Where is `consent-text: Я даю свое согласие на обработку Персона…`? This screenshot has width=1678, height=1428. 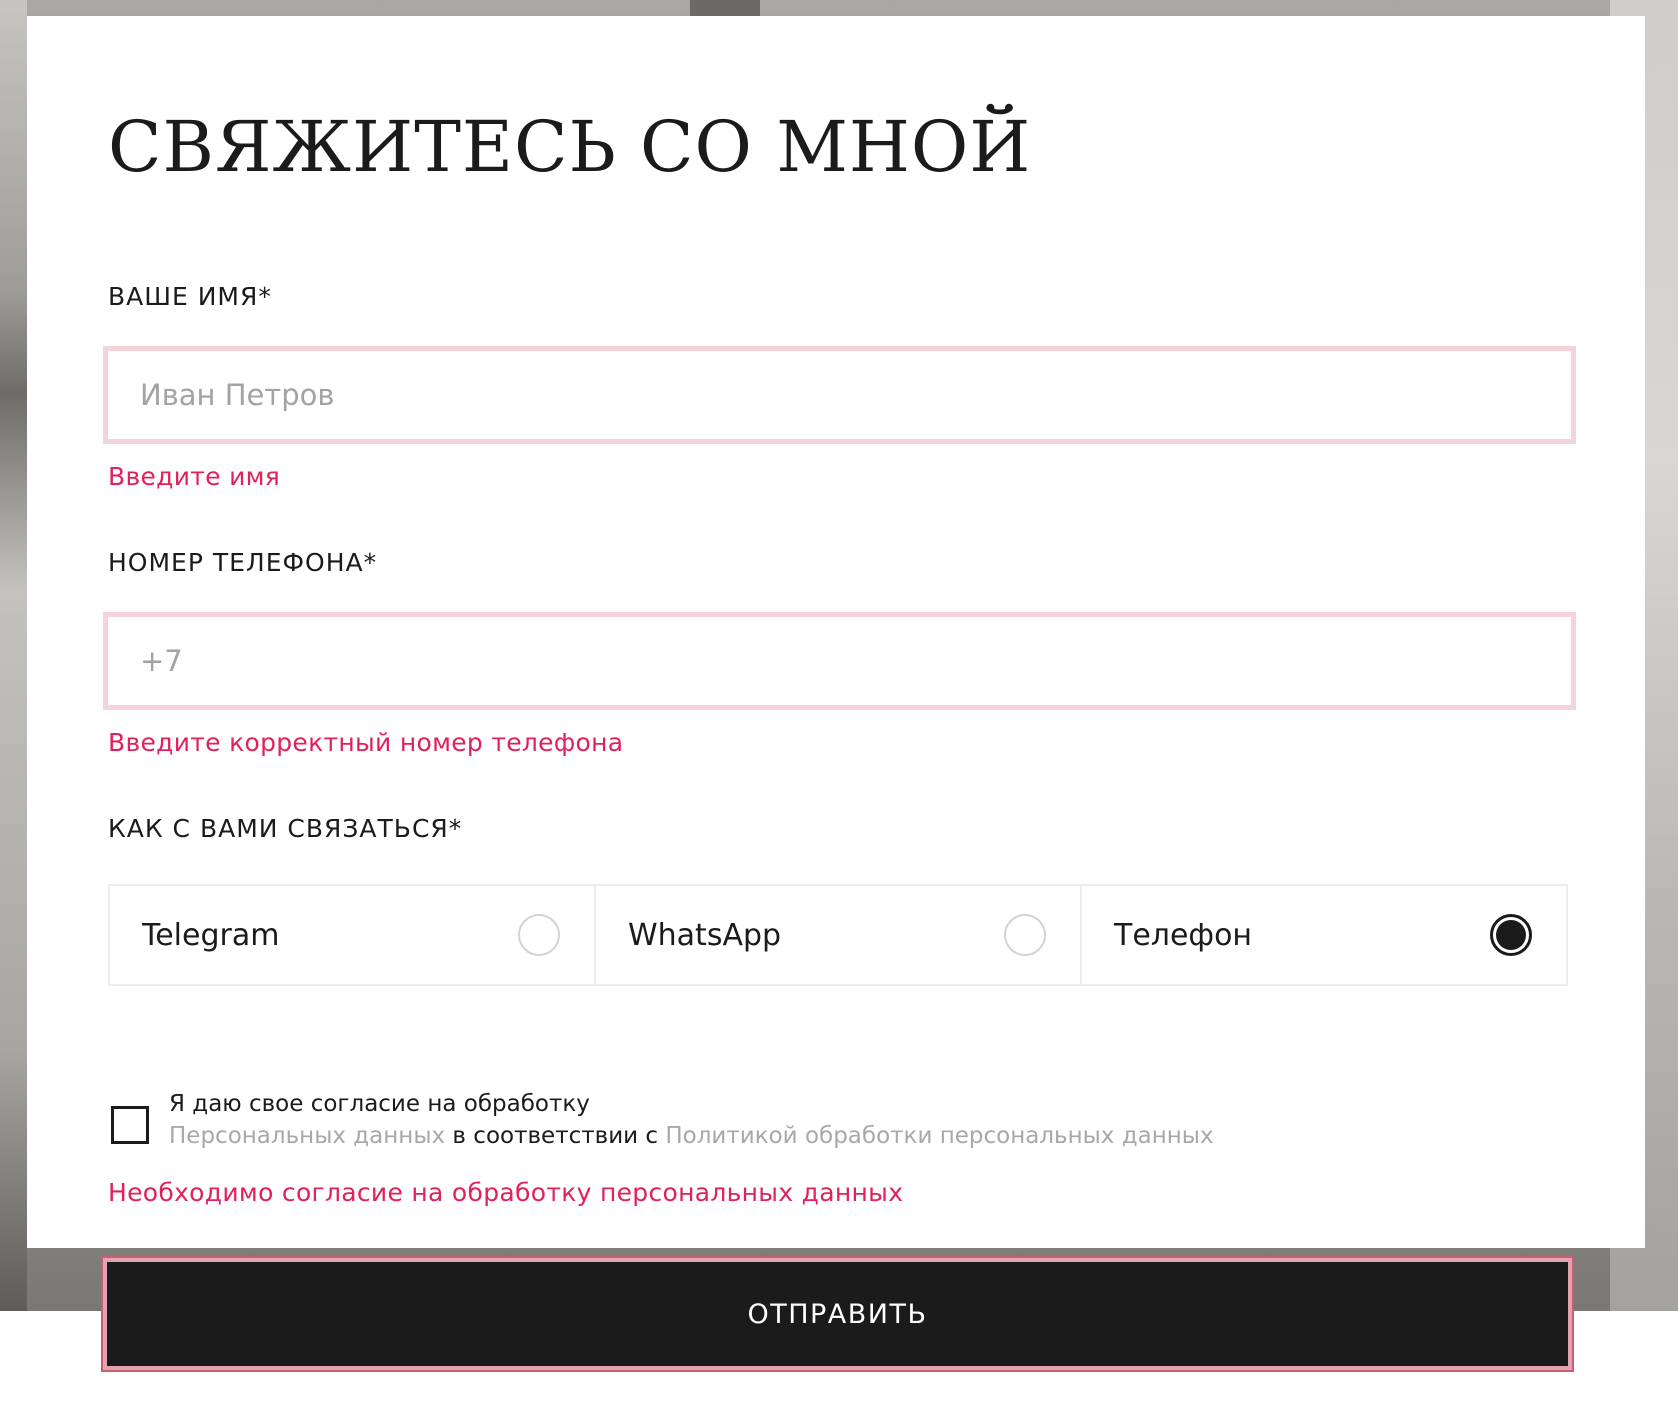
consent-text: Я даю свое согласие на обработку Персона… is located at coordinates (691, 1120).